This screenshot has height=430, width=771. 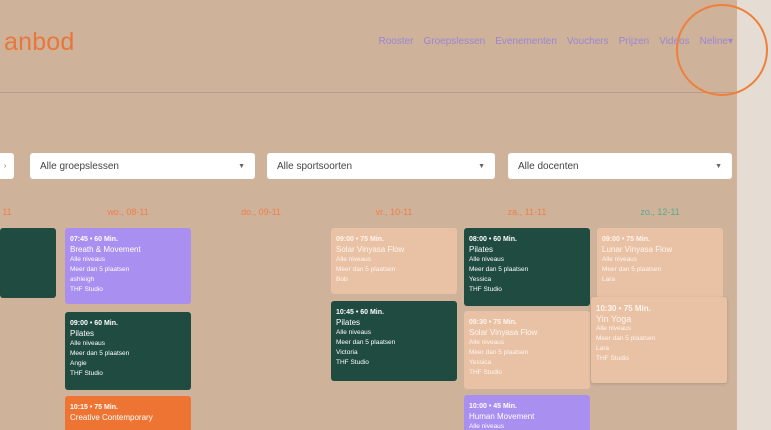 I want to click on session-time: 07:45 • 60 Min., so click(x=94, y=239).